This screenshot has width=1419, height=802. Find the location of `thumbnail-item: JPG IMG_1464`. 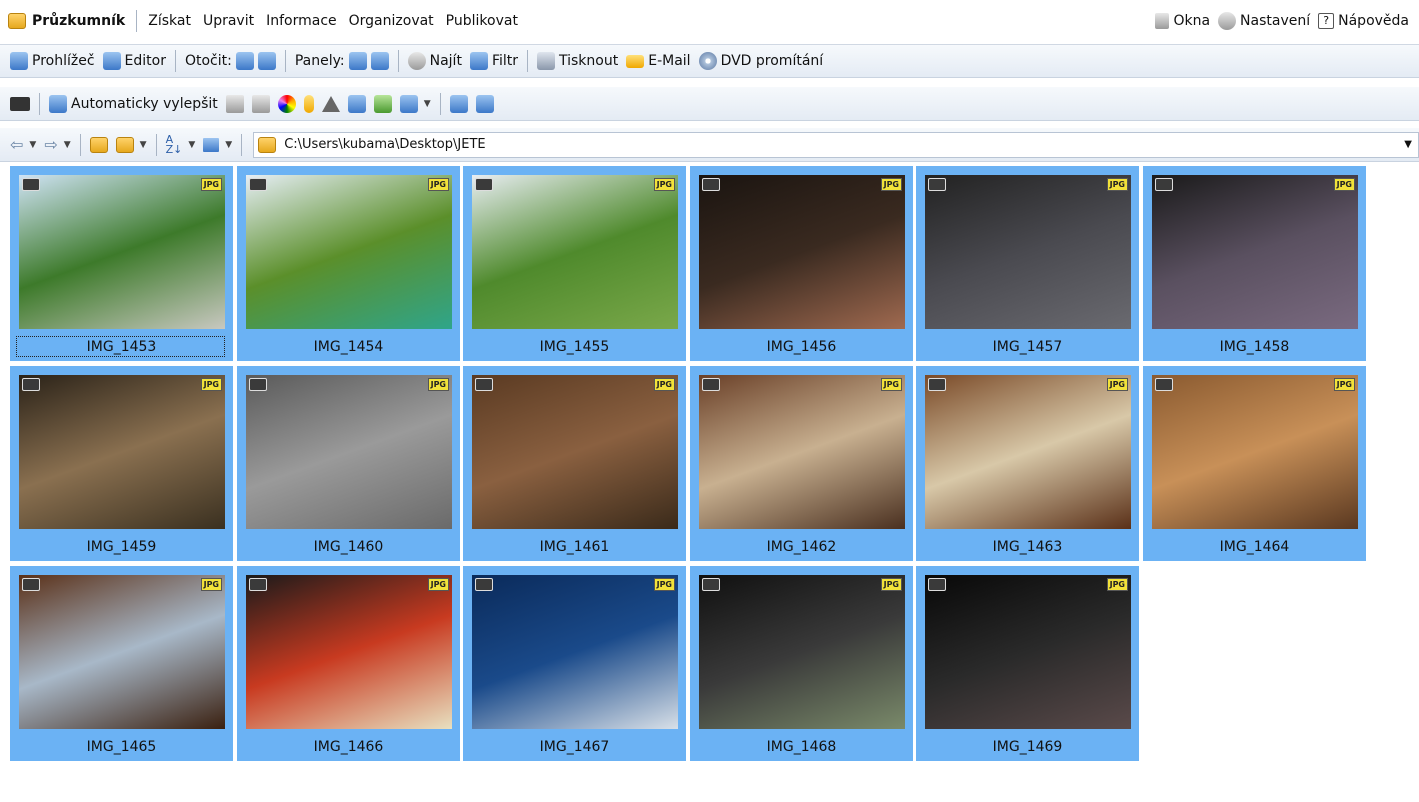

thumbnail-item: JPG IMG_1464 is located at coordinates (1254, 463).